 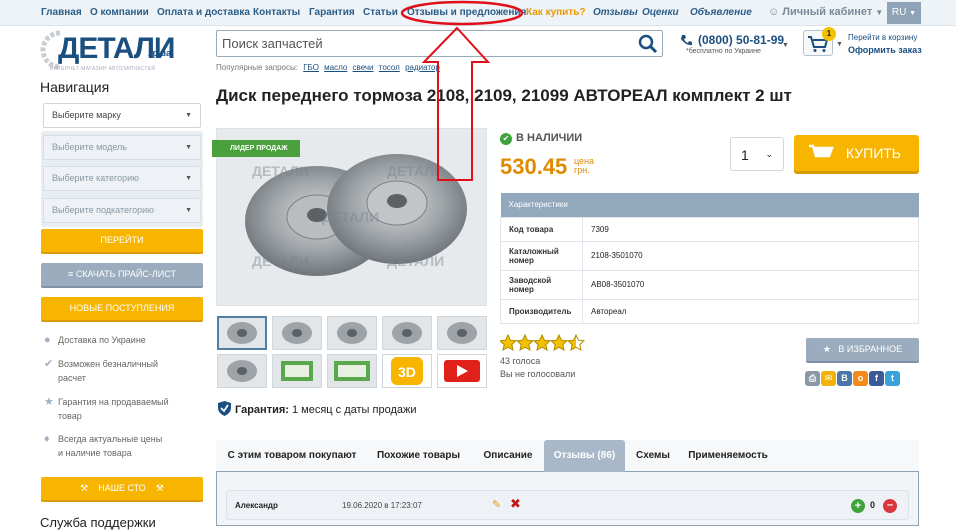 I want to click on nav-how-to-buy: Как купить?, so click(x=555, y=12).